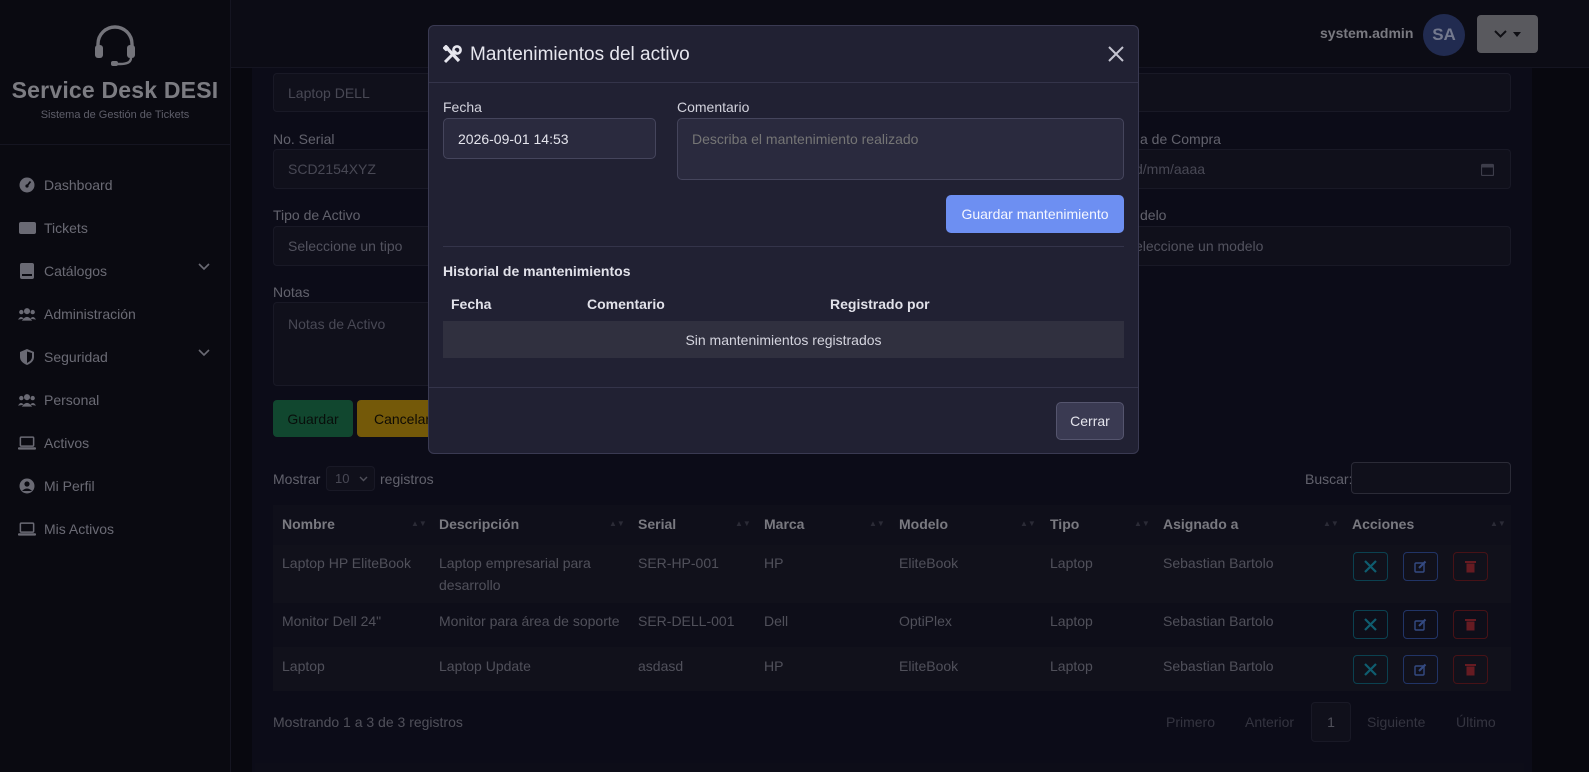 This screenshot has height=772, width=1589. What do you see at coordinates (452, 54) in the screenshot?
I see `tools-icon` at bounding box center [452, 54].